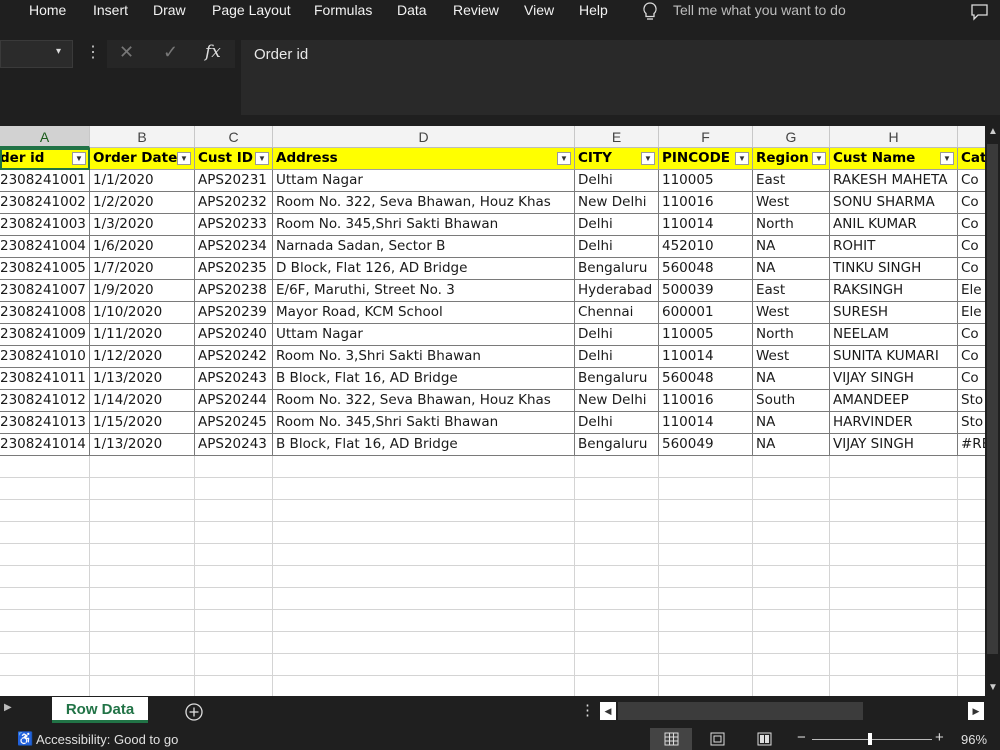 Image resolution: width=1000 pixels, height=750 pixels. What do you see at coordinates (110, 10) in the screenshot?
I see `menu-insert: Insert` at bounding box center [110, 10].